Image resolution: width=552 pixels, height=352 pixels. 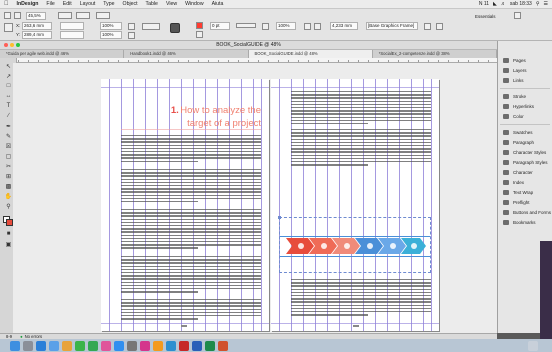 I want to click on photos-icon, so click(x=67, y=345).